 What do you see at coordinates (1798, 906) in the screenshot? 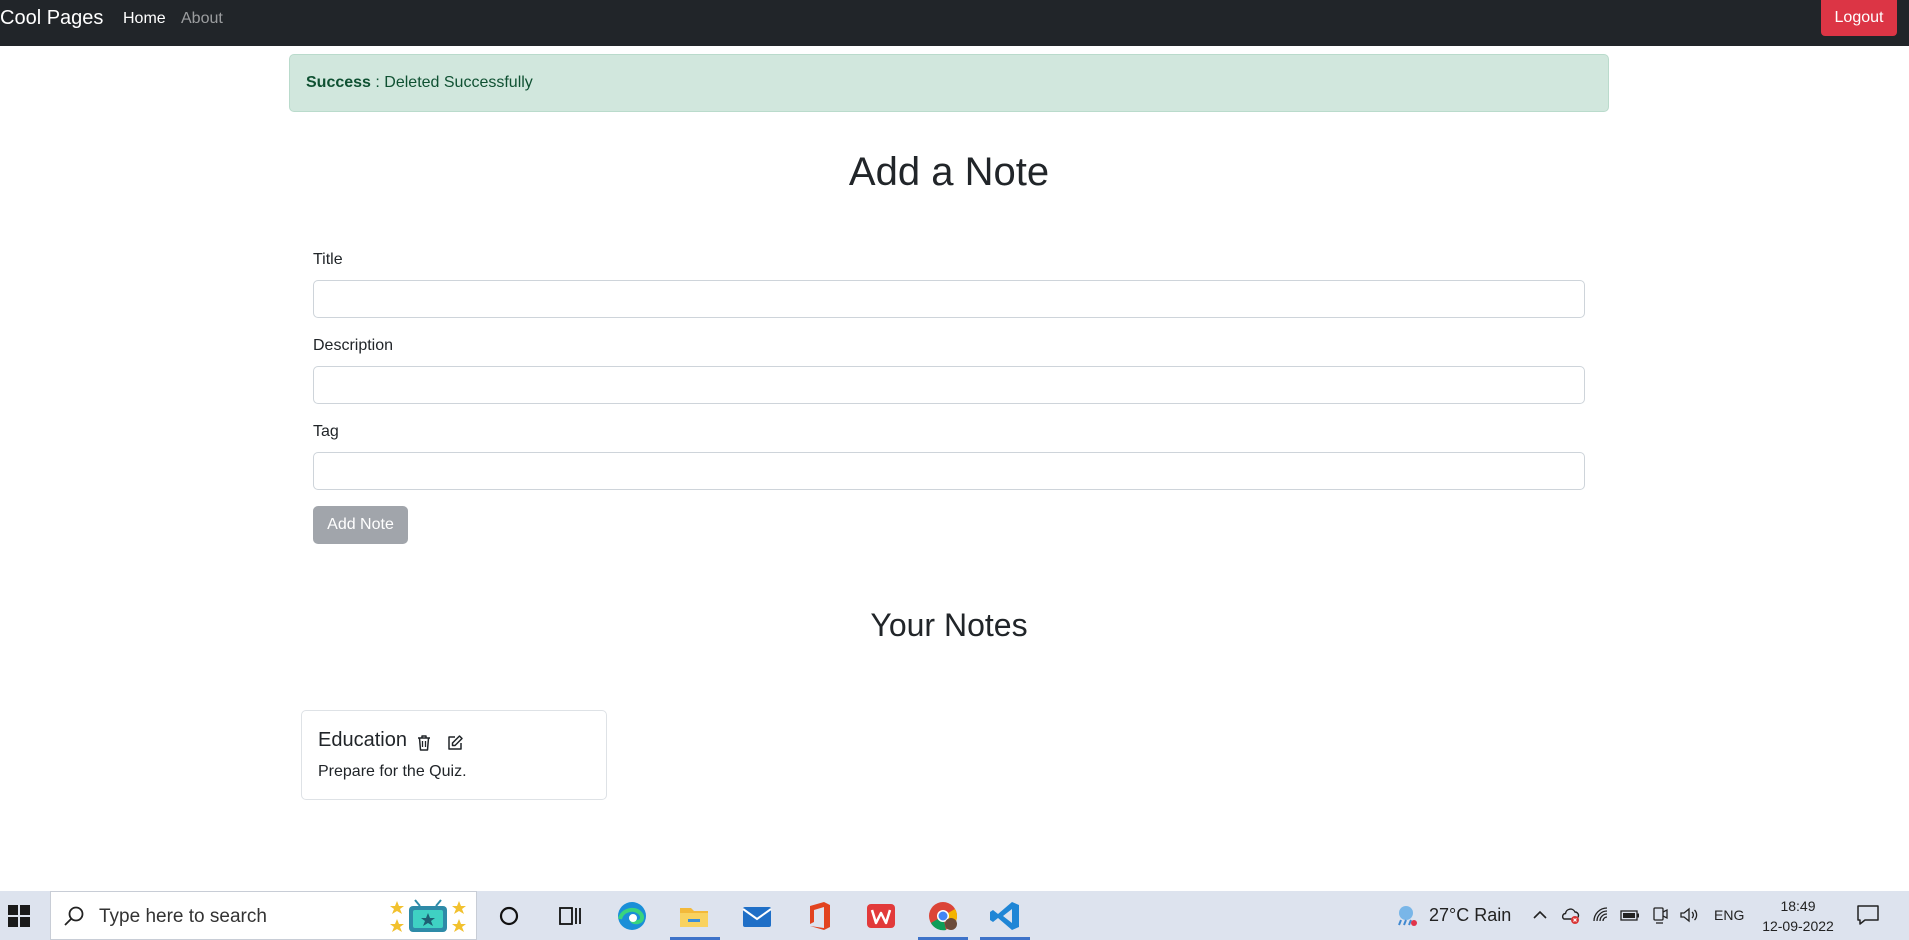
I see `clock-time: 18:49` at bounding box center [1798, 906].